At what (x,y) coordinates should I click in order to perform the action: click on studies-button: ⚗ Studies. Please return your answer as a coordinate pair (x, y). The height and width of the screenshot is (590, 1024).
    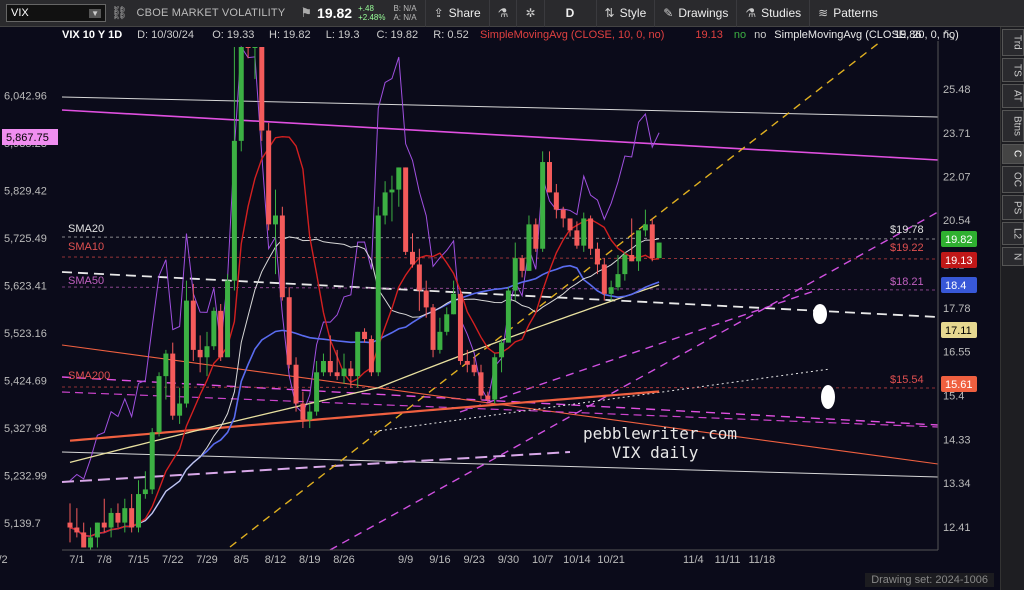
    Looking at the image, I should click on (772, 13).